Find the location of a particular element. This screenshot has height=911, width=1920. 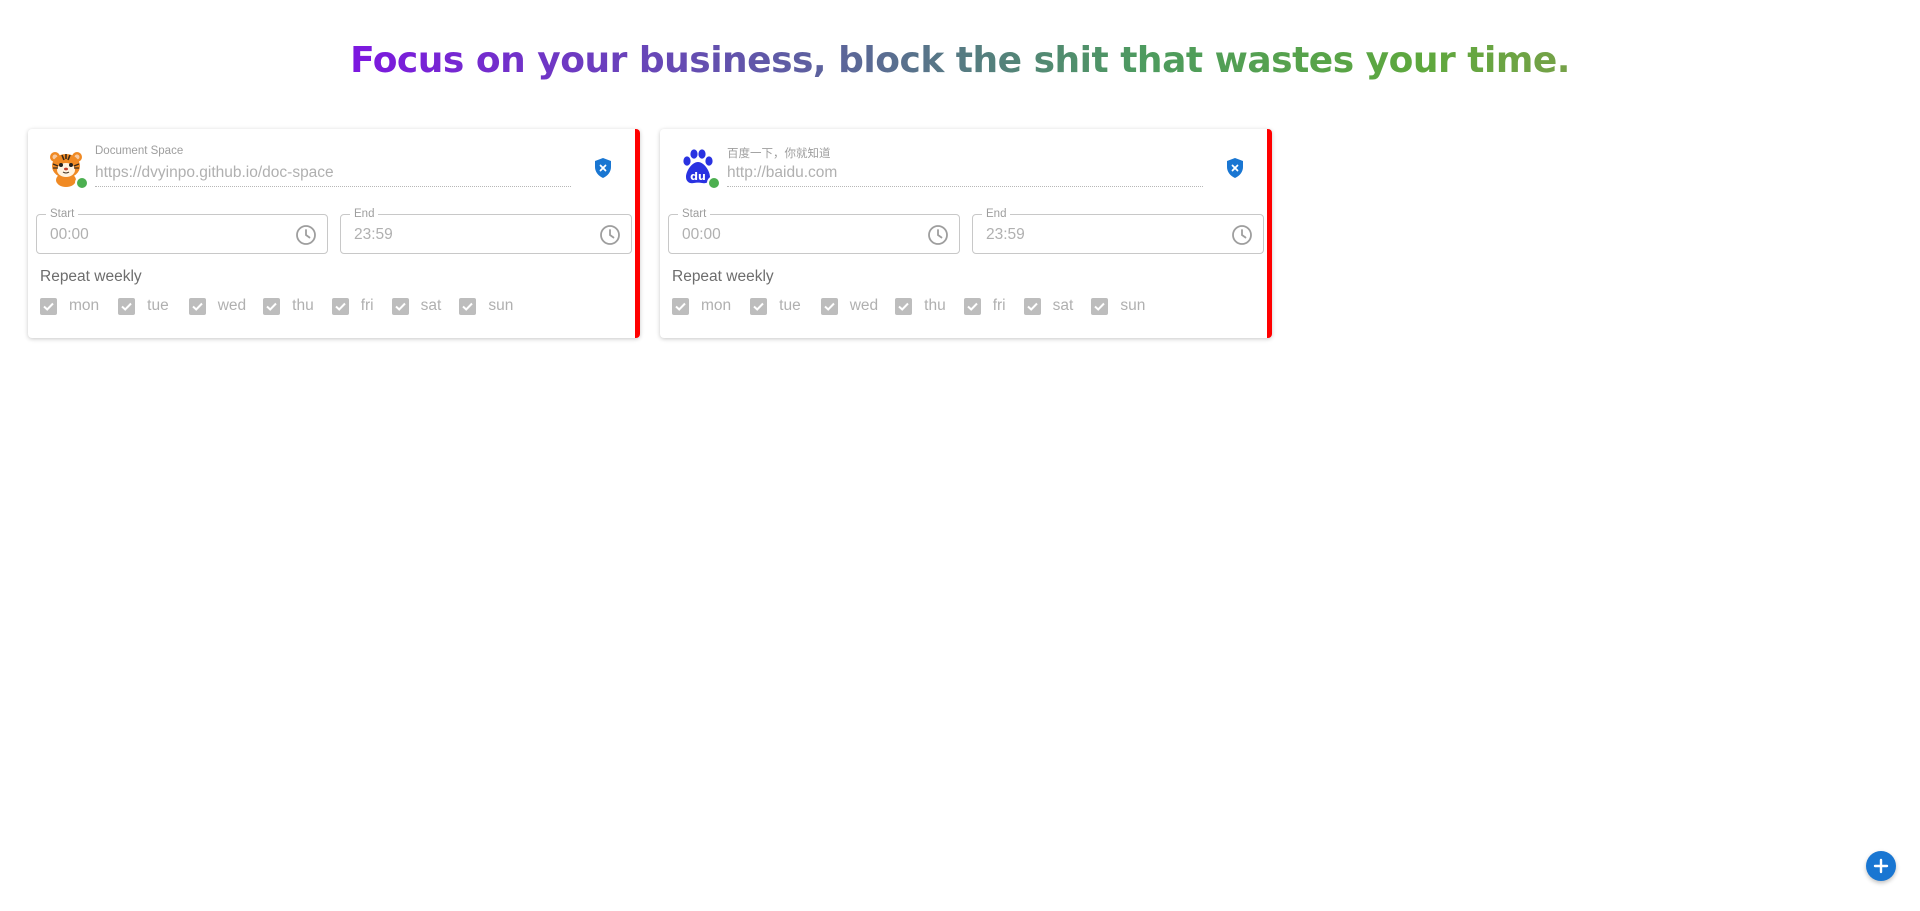

add-site-button is located at coordinates (1881, 866).